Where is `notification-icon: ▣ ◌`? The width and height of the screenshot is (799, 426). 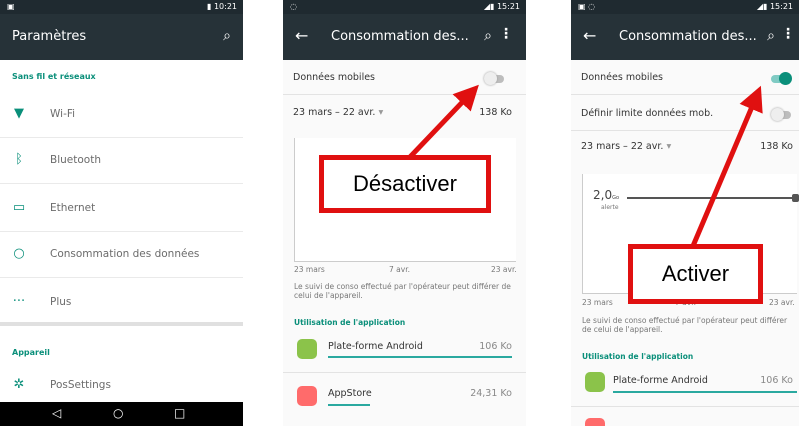
notification-icon: ▣ ◌ is located at coordinates (587, 6).